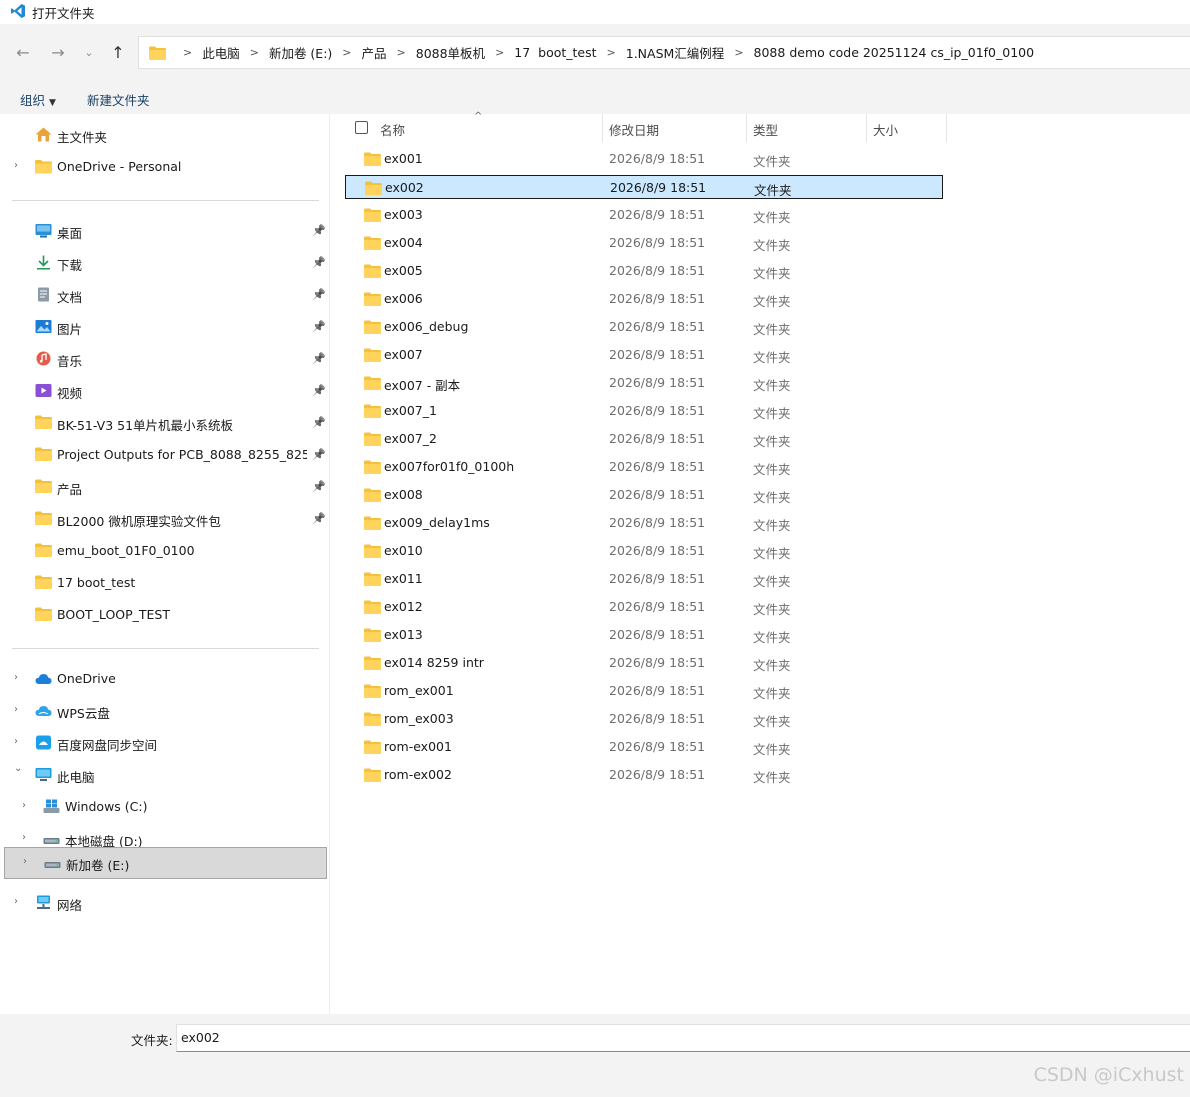 This screenshot has width=1190, height=1097. What do you see at coordinates (165, 615) in the screenshot?
I see `sidebar-item-boot-loop-test: BOOT_LOOP_TEST` at bounding box center [165, 615].